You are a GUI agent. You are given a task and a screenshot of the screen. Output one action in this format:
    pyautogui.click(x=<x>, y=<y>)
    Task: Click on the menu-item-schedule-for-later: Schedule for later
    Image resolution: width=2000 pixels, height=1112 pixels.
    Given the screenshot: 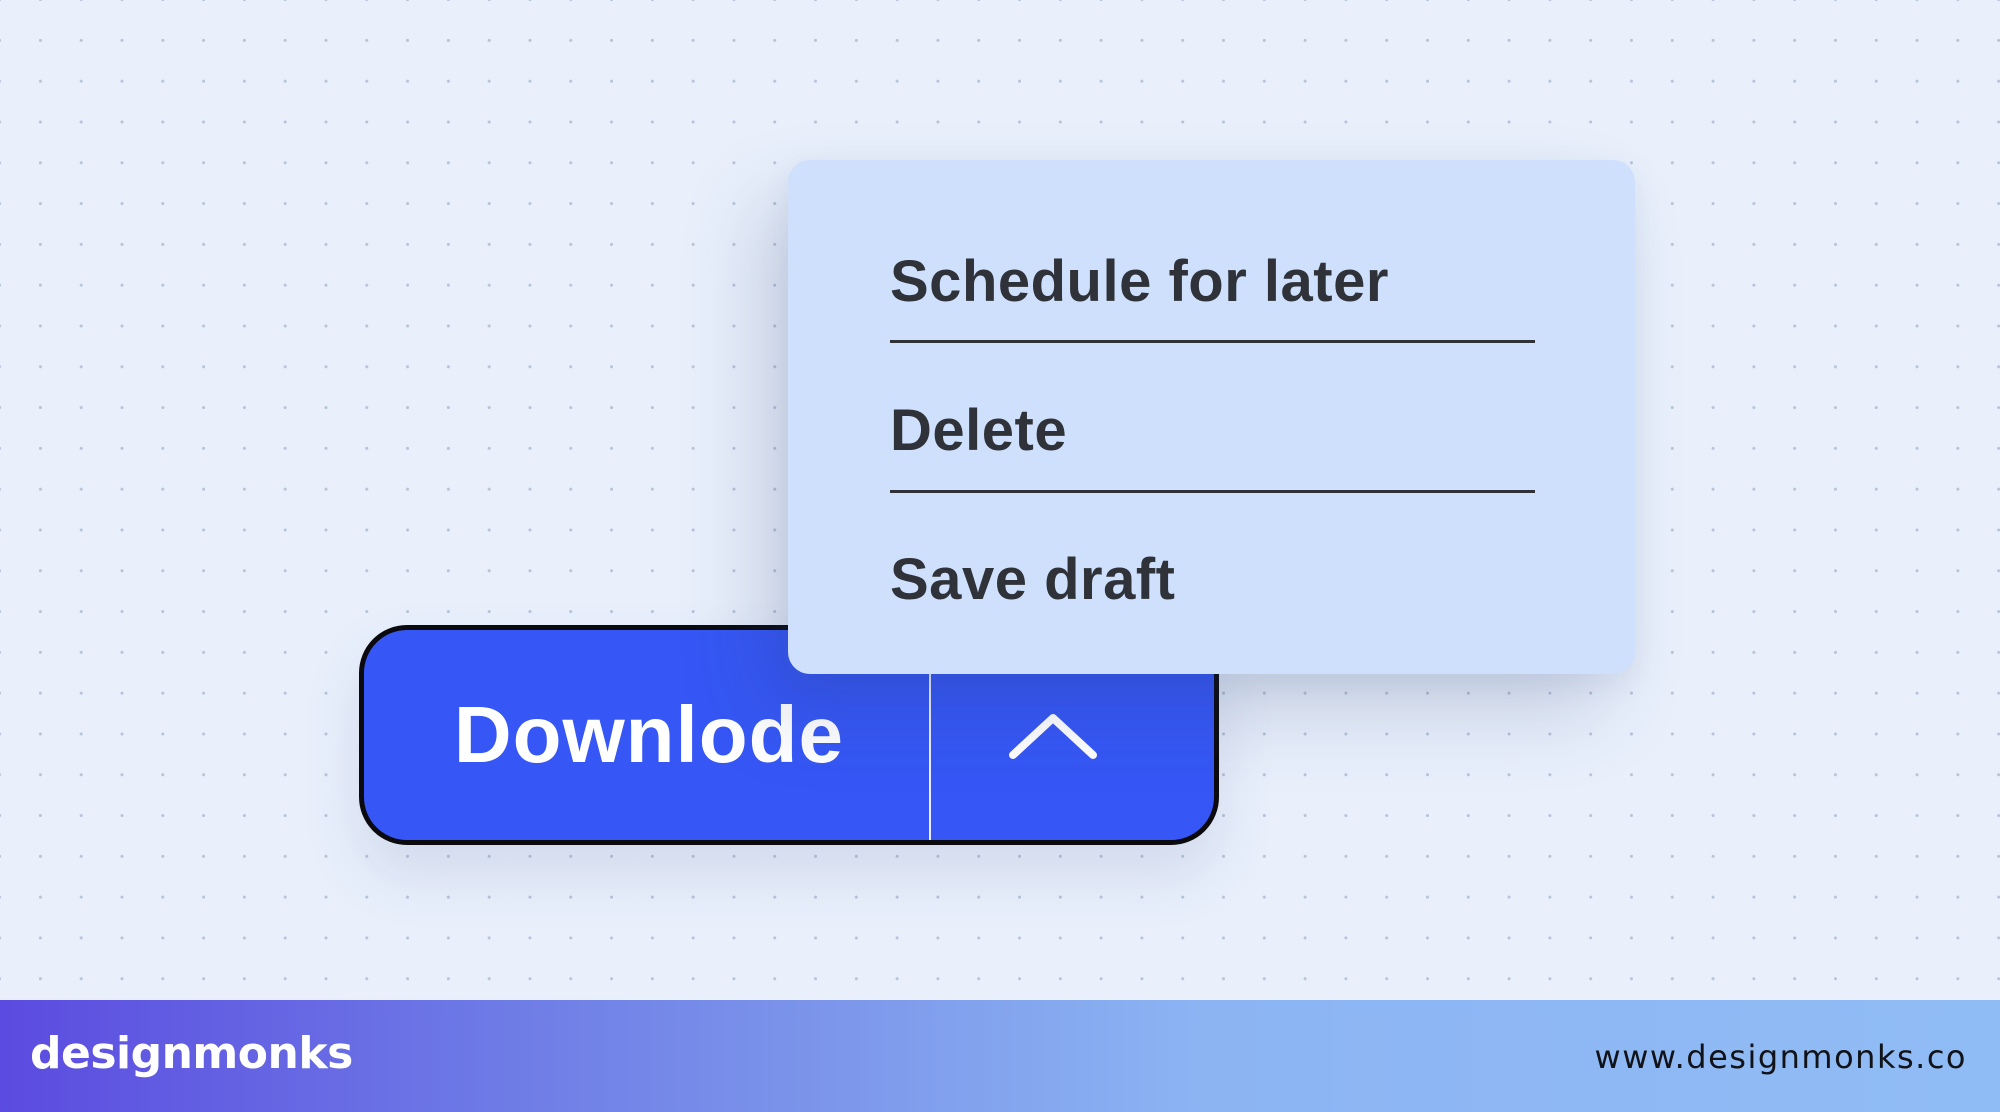 What is the action you would take?
    pyautogui.click(x=1212, y=281)
    